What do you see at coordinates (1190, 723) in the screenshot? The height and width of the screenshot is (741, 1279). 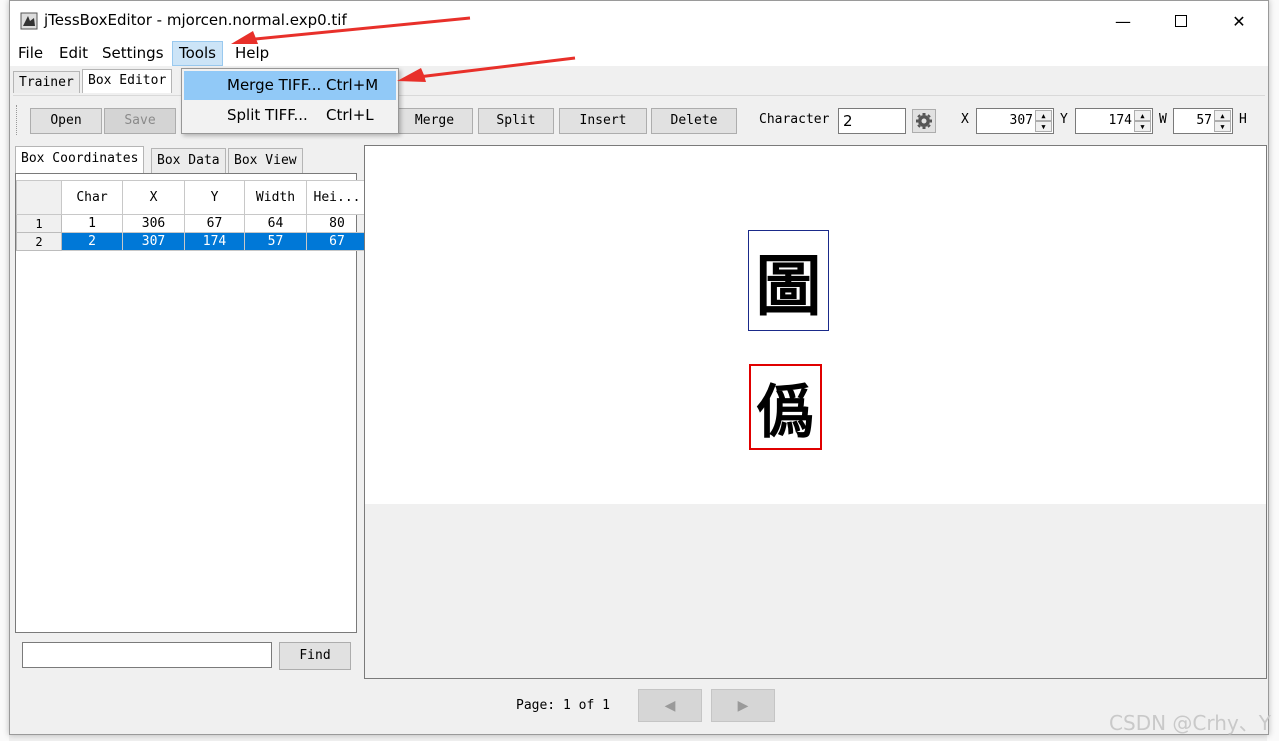 I see `watermark: CSDN @Crhy、Y` at bounding box center [1190, 723].